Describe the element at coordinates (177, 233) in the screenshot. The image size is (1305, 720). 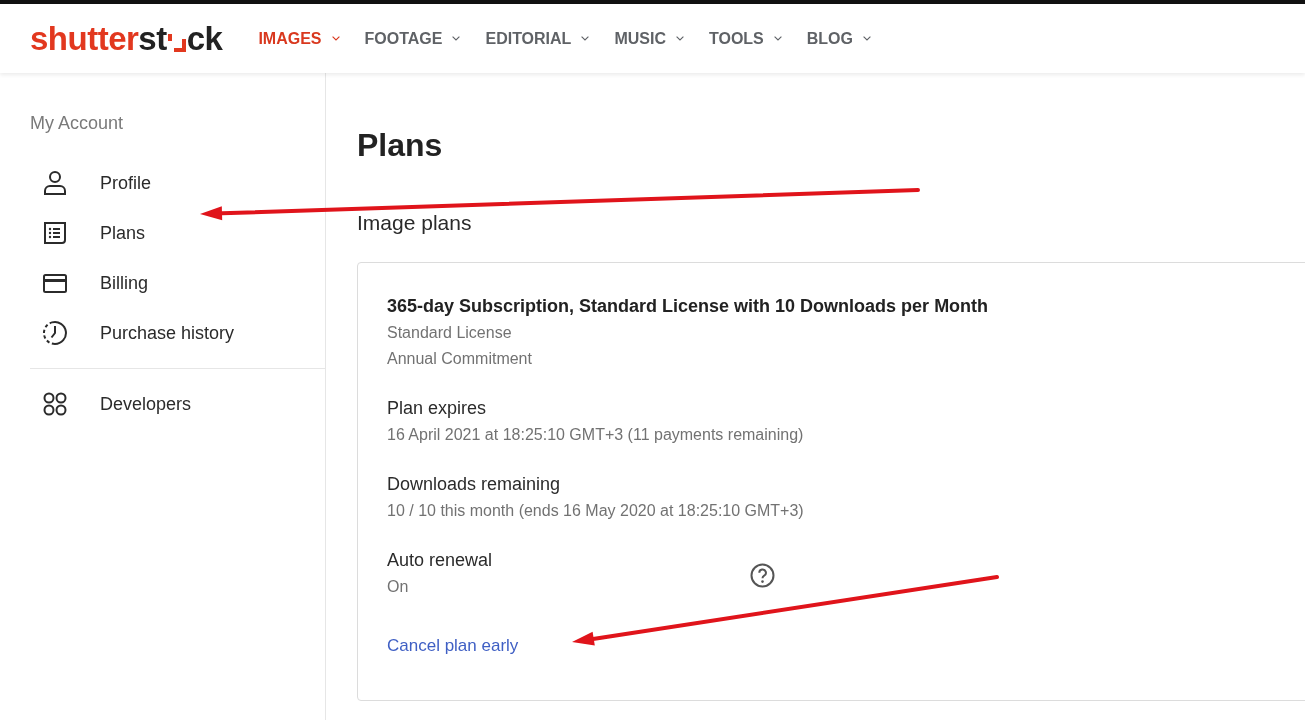
I see `sidebar-item: Plans` at that location.